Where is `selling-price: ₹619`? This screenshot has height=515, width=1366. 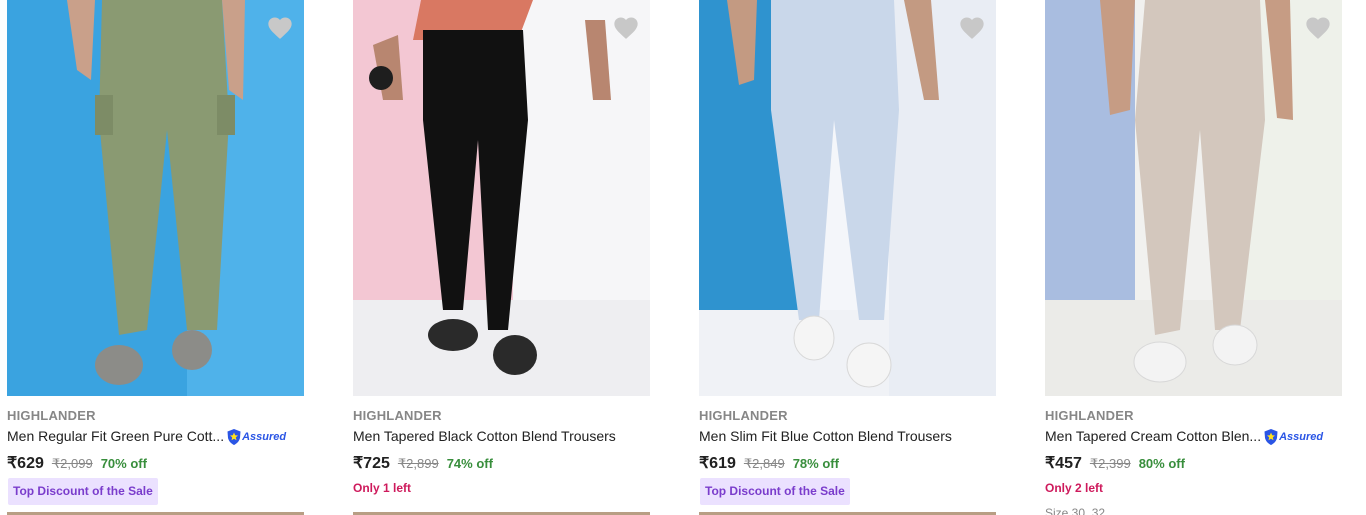
selling-price: ₹619 is located at coordinates (717, 463).